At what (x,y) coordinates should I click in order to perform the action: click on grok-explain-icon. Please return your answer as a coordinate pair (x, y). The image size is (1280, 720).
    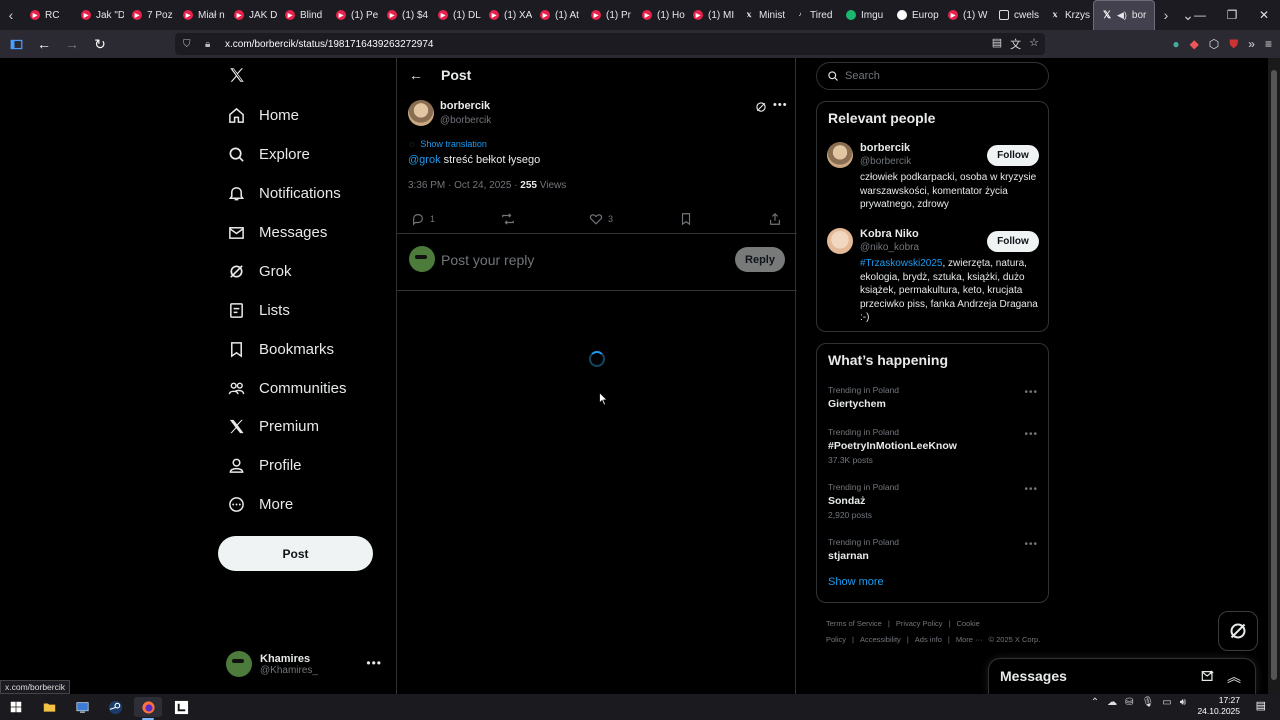
    Looking at the image, I should click on (761, 108).